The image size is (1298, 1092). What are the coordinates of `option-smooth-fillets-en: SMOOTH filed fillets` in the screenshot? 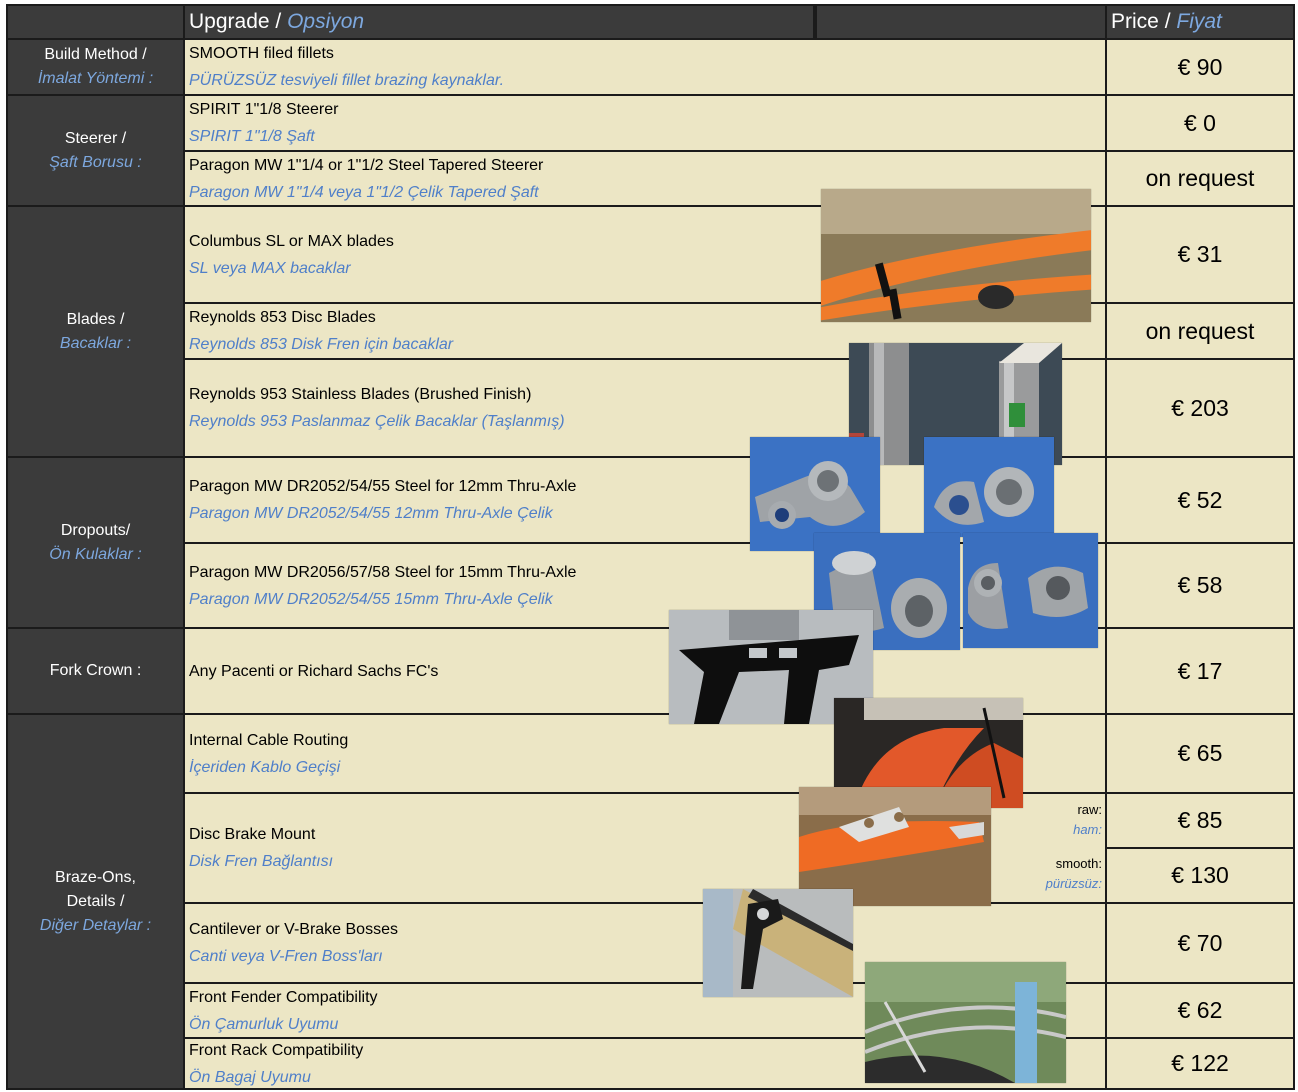 It's located at (261, 53).